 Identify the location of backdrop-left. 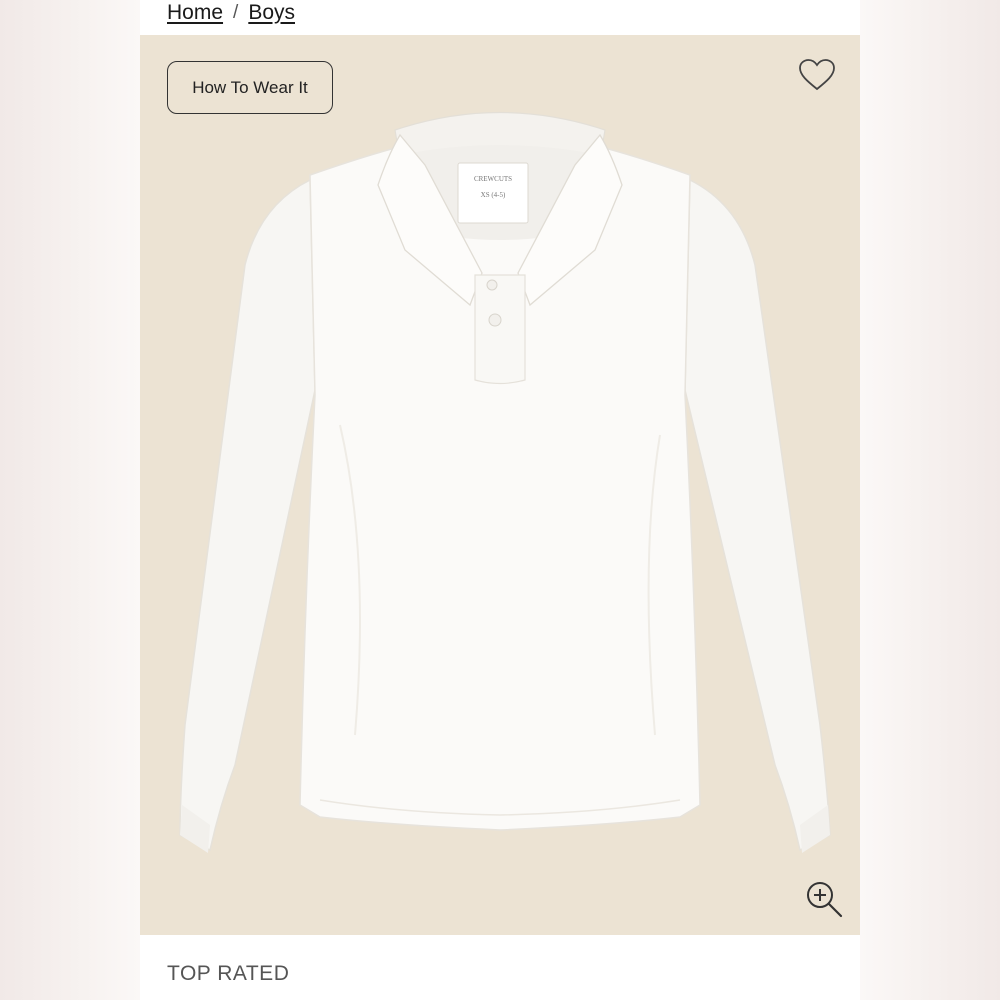
(70, 500).